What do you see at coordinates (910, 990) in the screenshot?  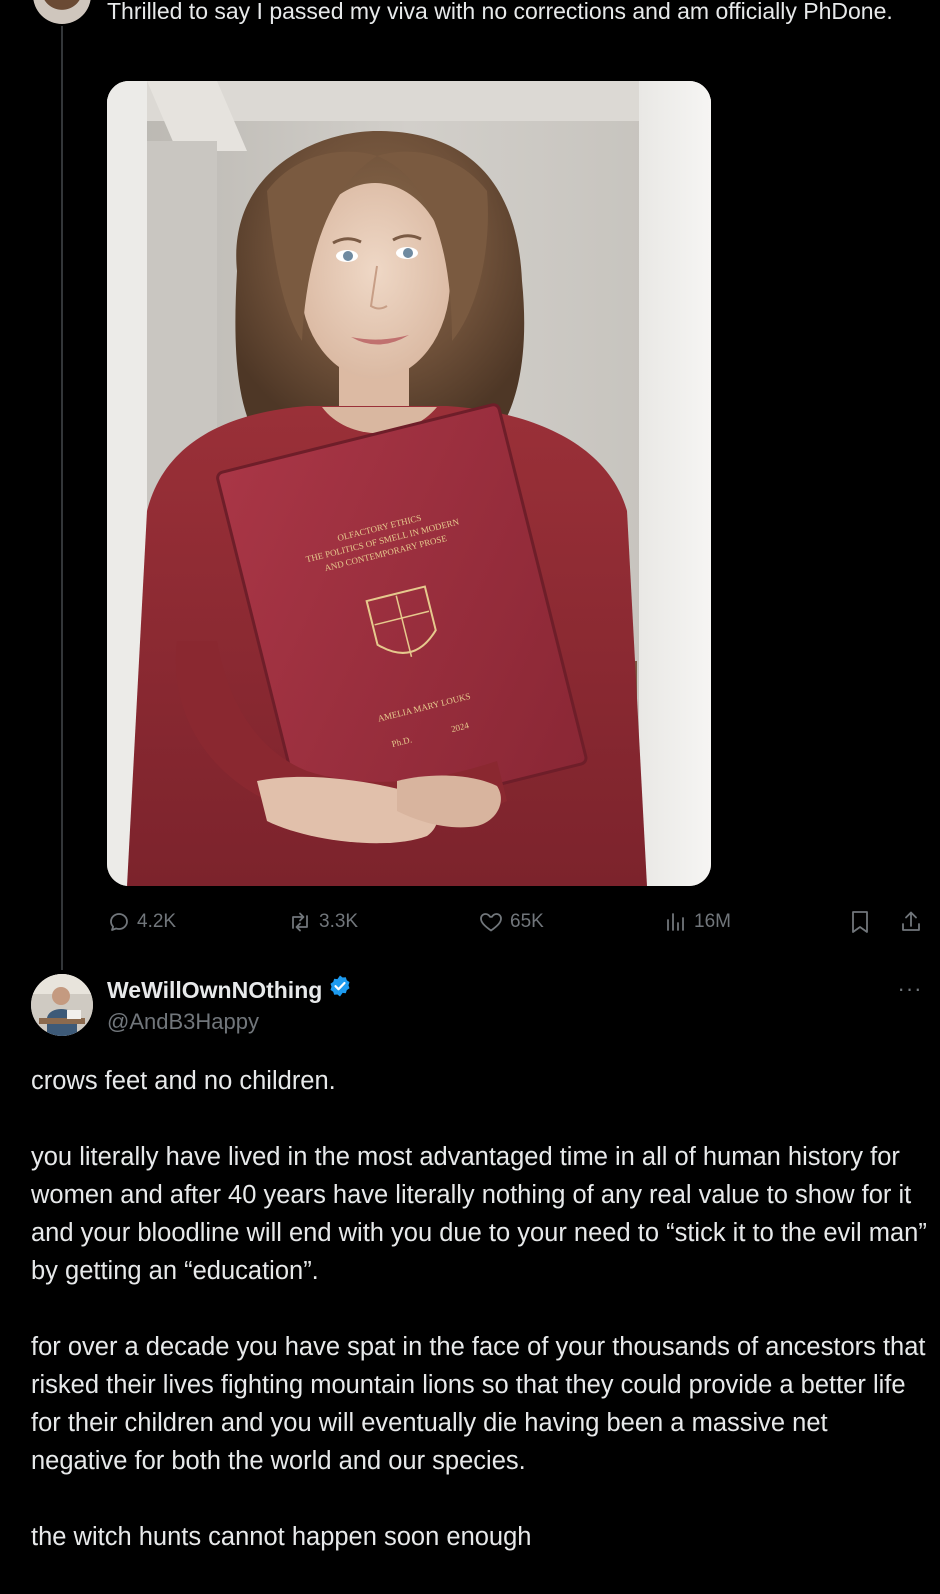 I see `more-options-button: ···` at bounding box center [910, 990].